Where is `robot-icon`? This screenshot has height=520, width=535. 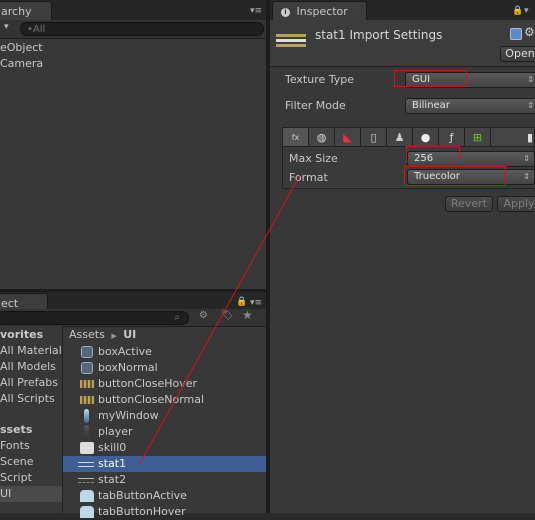 robot-icon is located at coordinates (87, 448).